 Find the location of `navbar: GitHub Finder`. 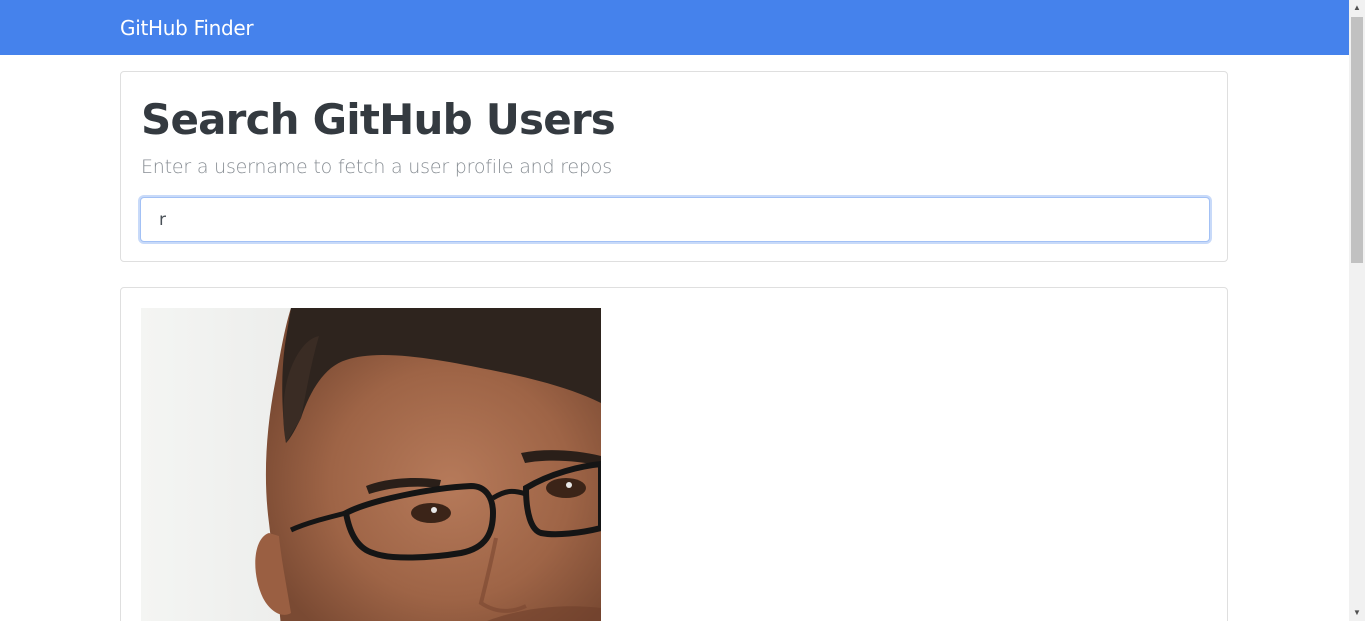

navbar: GitHub Finder is located at coordinates (674, 27).